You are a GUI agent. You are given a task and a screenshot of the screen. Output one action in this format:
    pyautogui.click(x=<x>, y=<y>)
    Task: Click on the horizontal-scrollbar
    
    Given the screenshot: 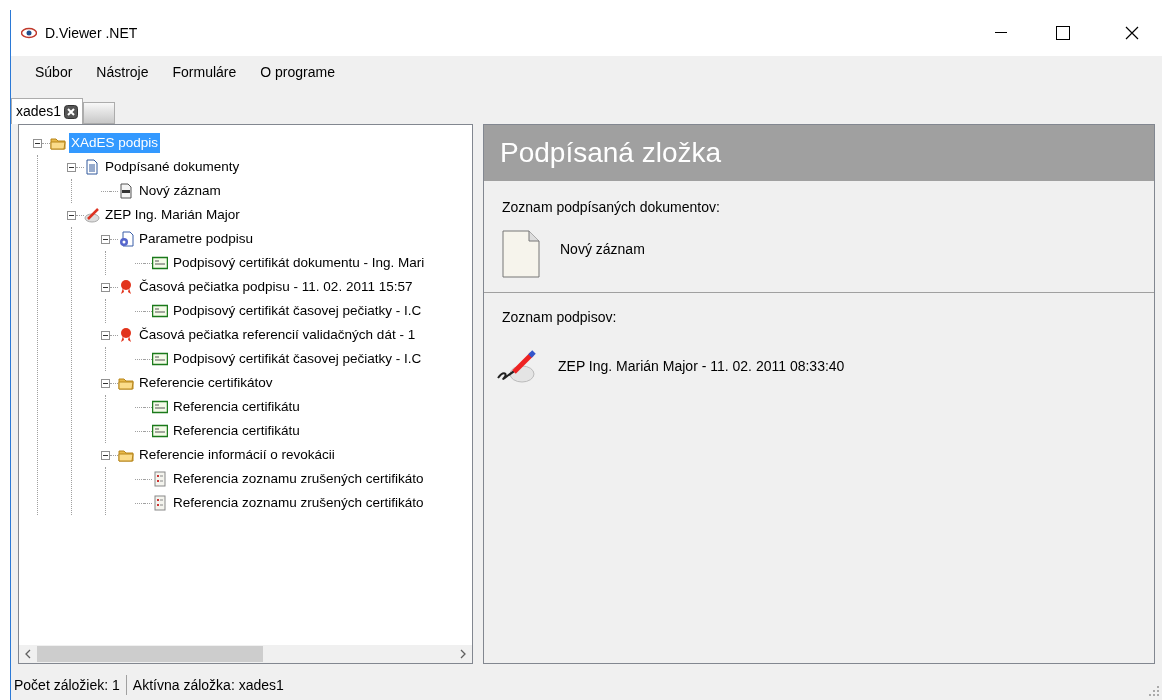 What is the action you would take?
    pyautogui.click(x=245, y=654)
    